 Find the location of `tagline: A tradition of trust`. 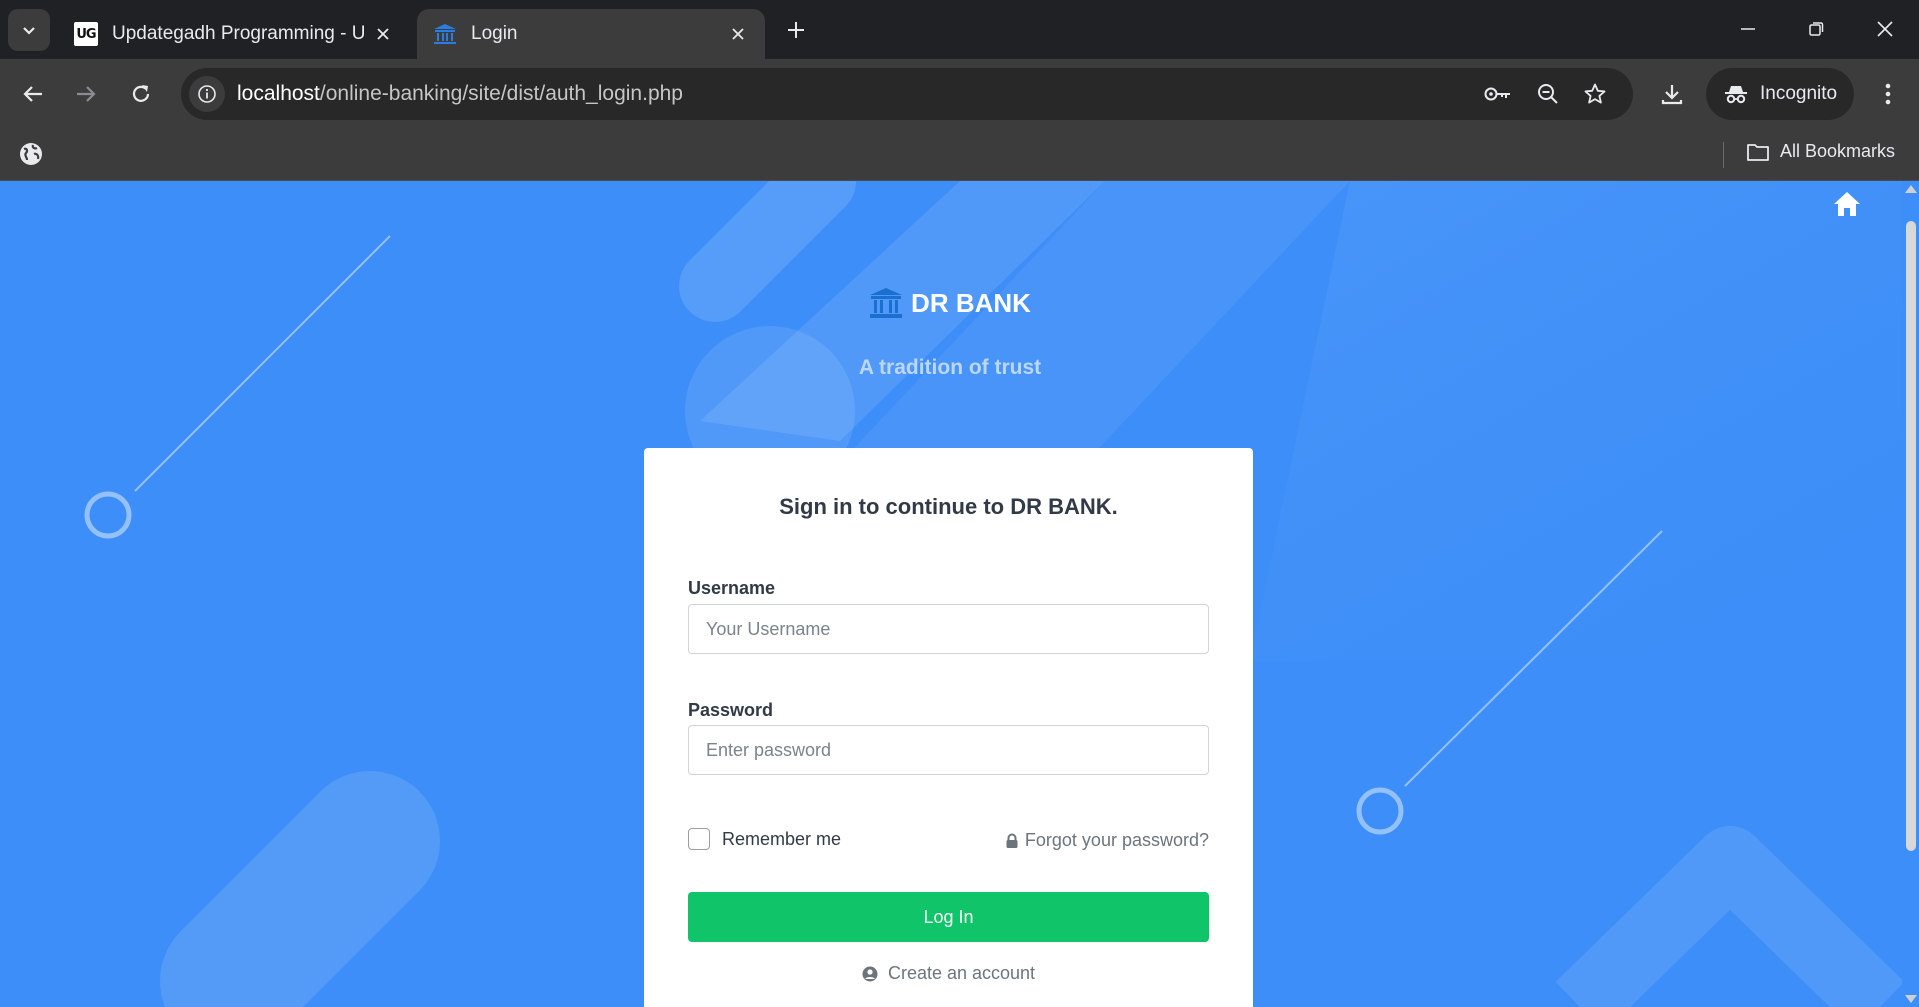

tagline: A tradition of trust is located at coordinates (950, 367).